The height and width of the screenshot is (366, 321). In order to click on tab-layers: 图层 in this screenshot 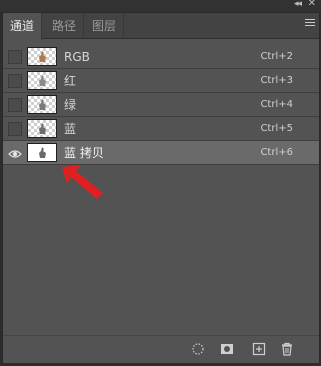, I will do `click(105, 26)`.